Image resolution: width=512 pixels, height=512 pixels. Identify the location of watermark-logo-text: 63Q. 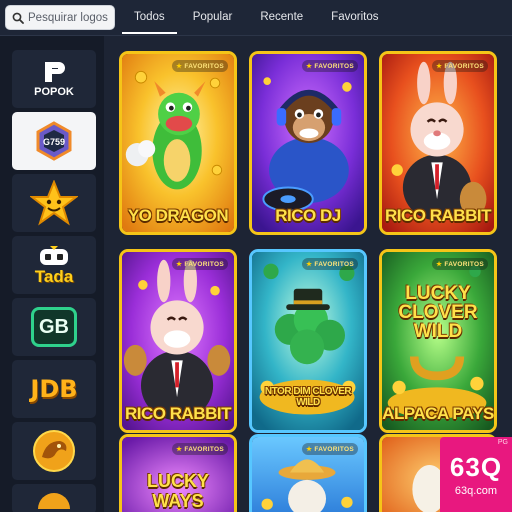
(476, 467).